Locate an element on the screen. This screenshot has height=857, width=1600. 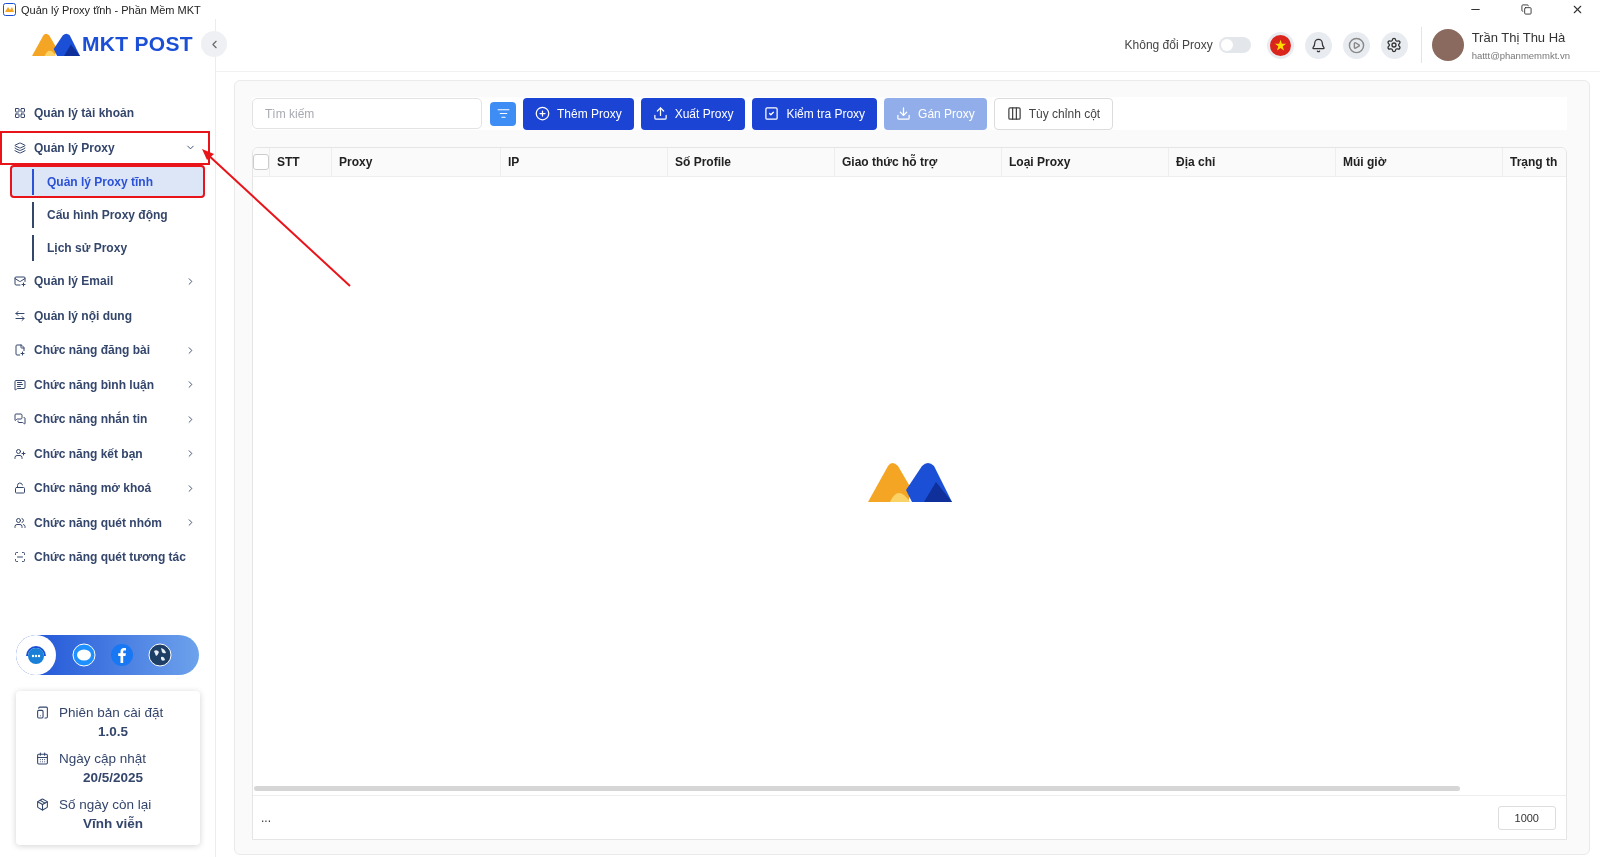
column-header: Địa chỉ is located at coordinates (1252, 162).